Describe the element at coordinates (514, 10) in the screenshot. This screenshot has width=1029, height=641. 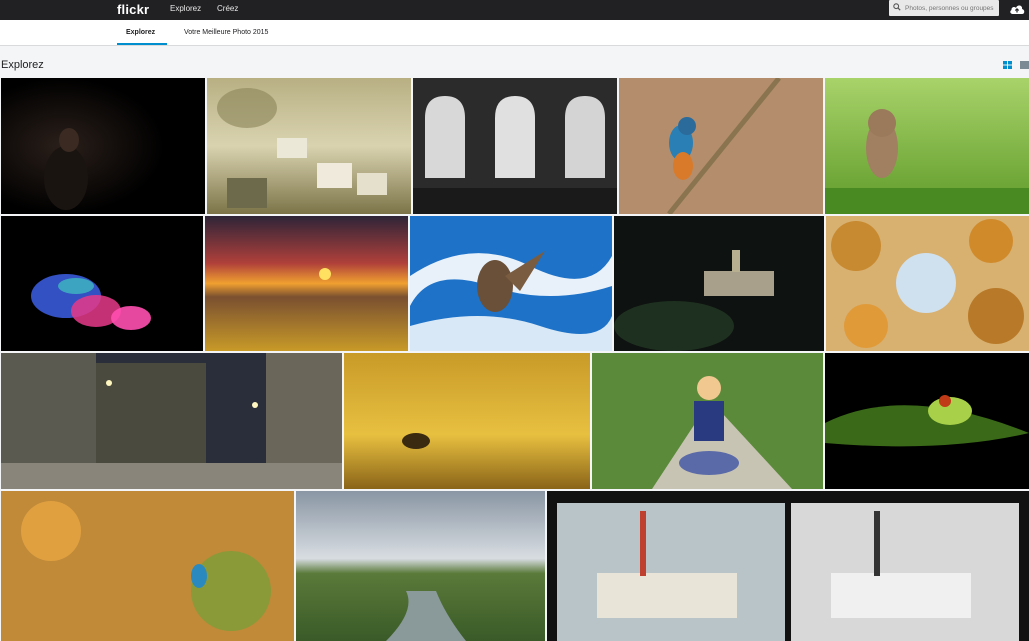
I see `top-bar: flickr Explorez Créez` at that location.